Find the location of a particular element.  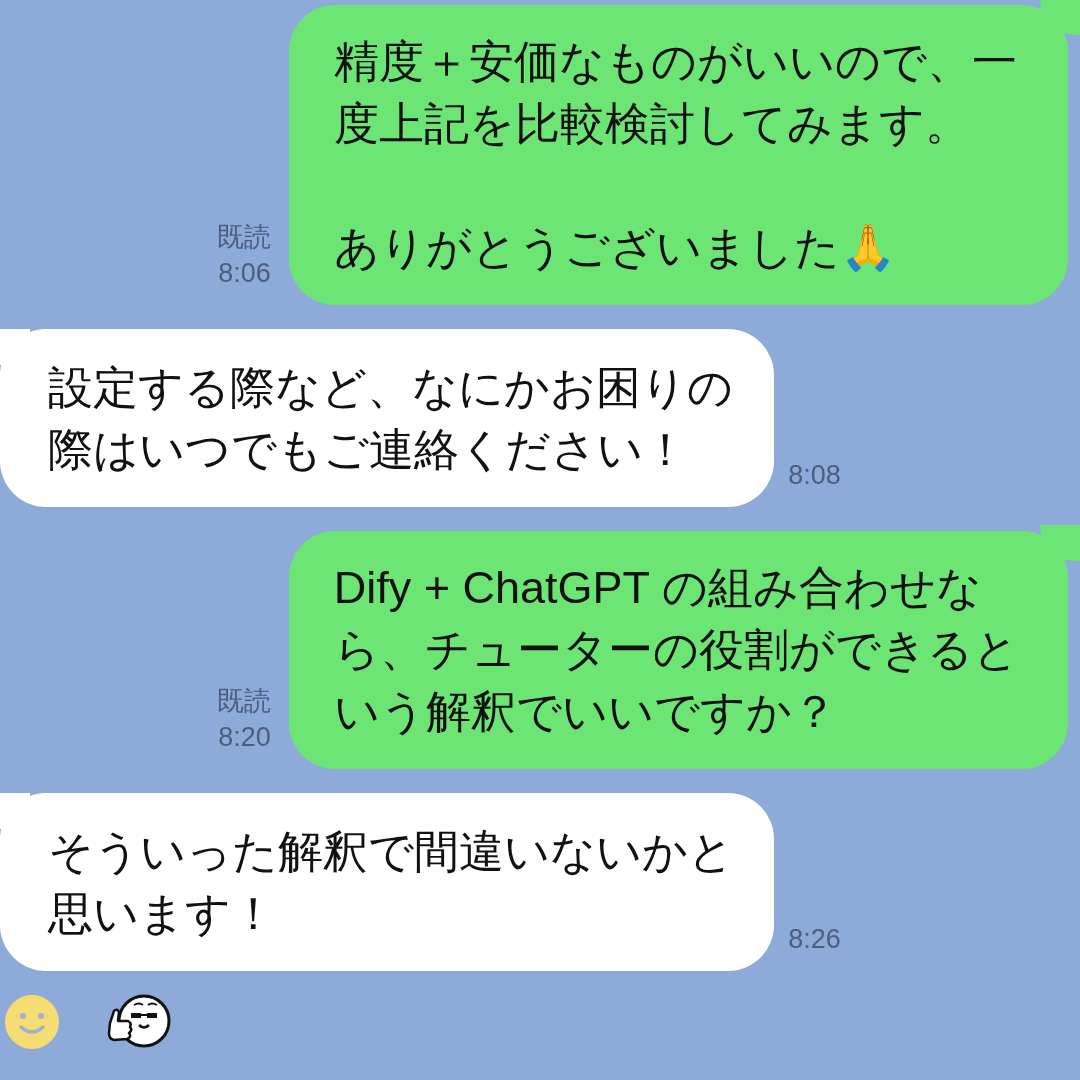

message-text: Dify + ChatGPT の組み合わせなら、チューターの役割ができるという解釈でいいですか？ is located at coordinates (676, 650).